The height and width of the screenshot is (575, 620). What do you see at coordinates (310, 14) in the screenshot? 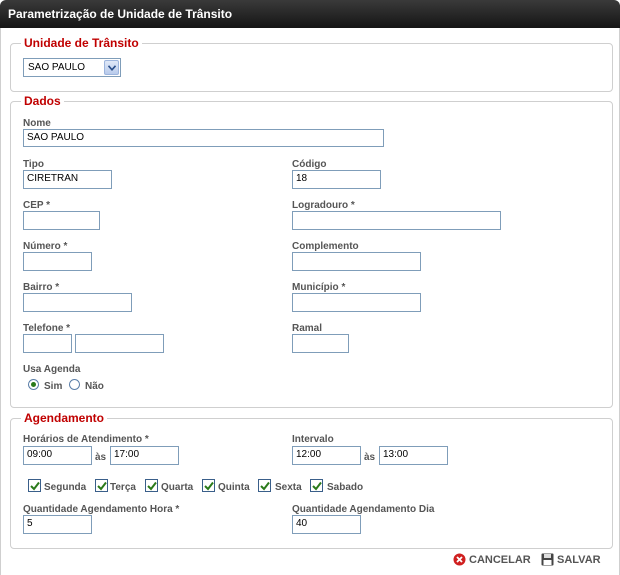
I see `window-titlebar: Parametrização de Unidade de Trânsito` at bounding box center [310, 14].